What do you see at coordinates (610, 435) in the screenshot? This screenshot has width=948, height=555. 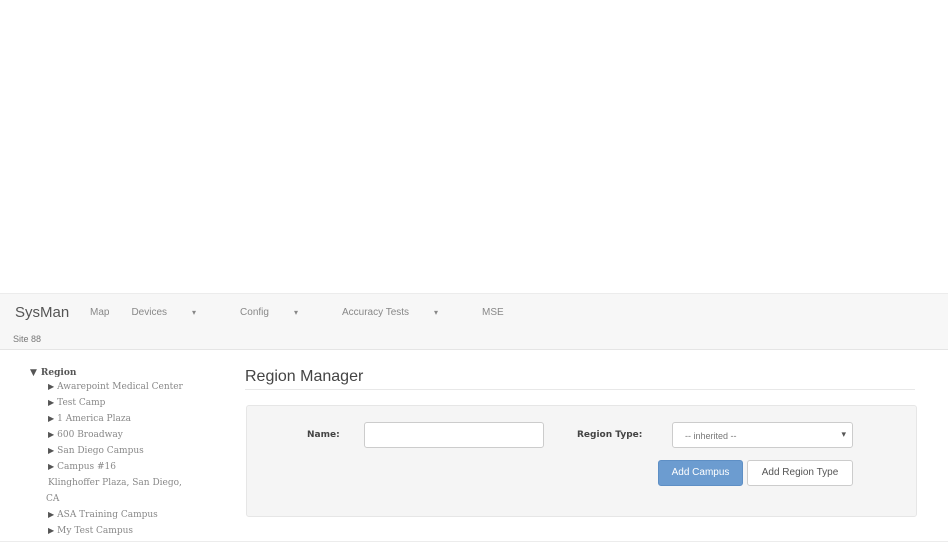 I see `region-type-label: Region Type:` at bounding box center [610, 435].